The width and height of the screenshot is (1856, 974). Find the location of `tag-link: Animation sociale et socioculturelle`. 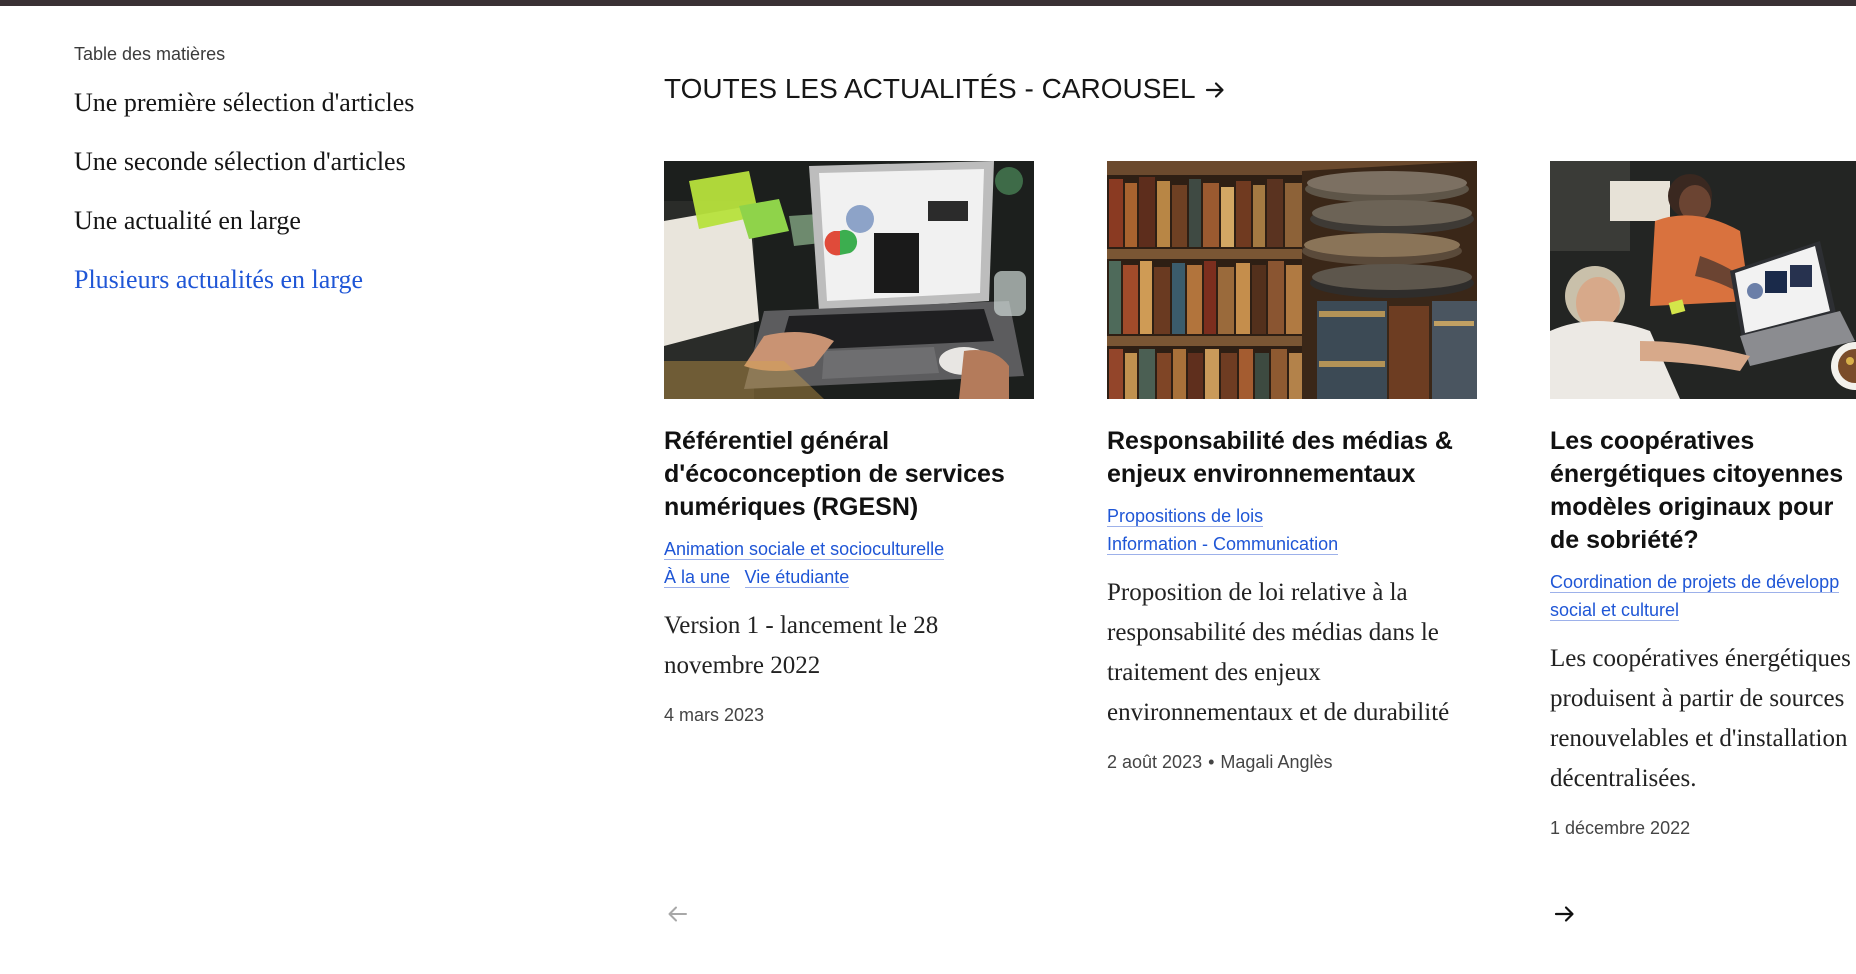

tag-link: Animation sociale et socioculturelle is located at coordinates (804, 549).